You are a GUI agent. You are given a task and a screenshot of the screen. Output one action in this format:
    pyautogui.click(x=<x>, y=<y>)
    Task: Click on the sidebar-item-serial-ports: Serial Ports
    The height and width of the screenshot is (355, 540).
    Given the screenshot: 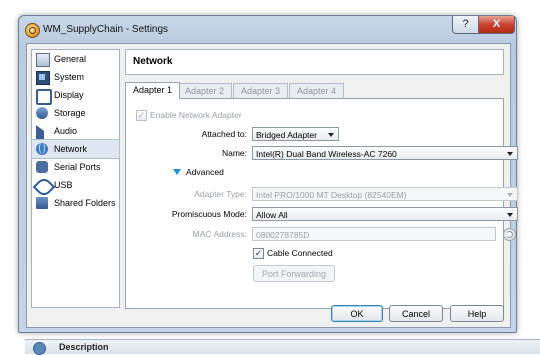 What is the action you would take?
    pyautogui.click(x=75, y=167)
    